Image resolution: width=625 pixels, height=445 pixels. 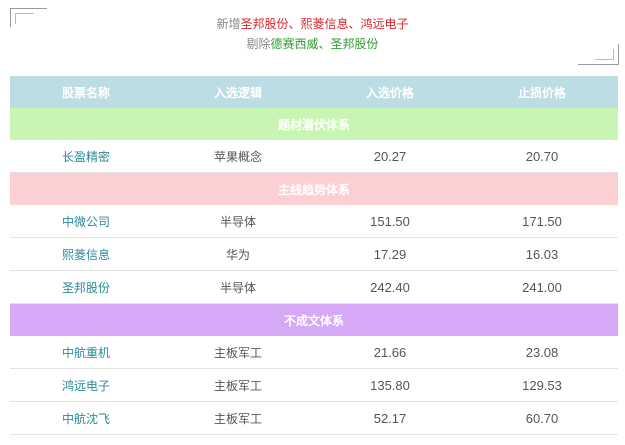 What do you see at coordinates (314, 352) in the screenshot?
I see `table-row: 中航重机 主板军工 21.66 23.08` at bounding box center [314, 352].